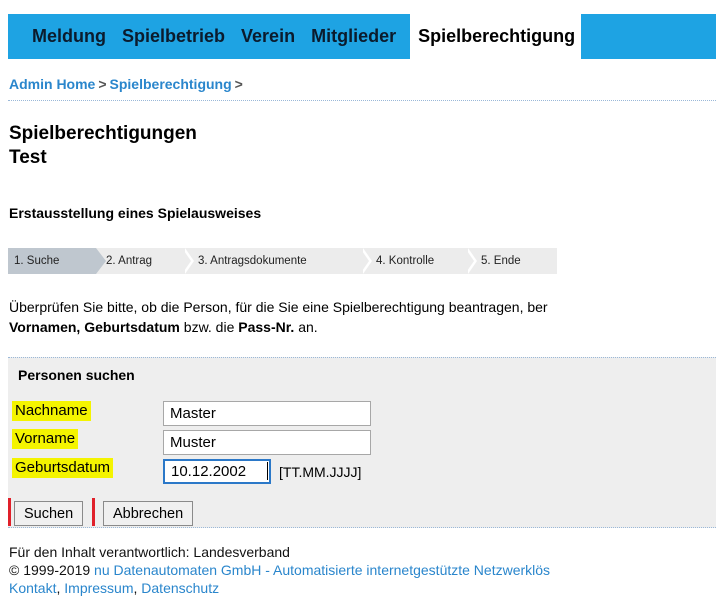  What do you see at coordinates (32, 588) in the screenshot?
I see `footer-link-kontakt: Kontakt` at bounding box center [32, 588].